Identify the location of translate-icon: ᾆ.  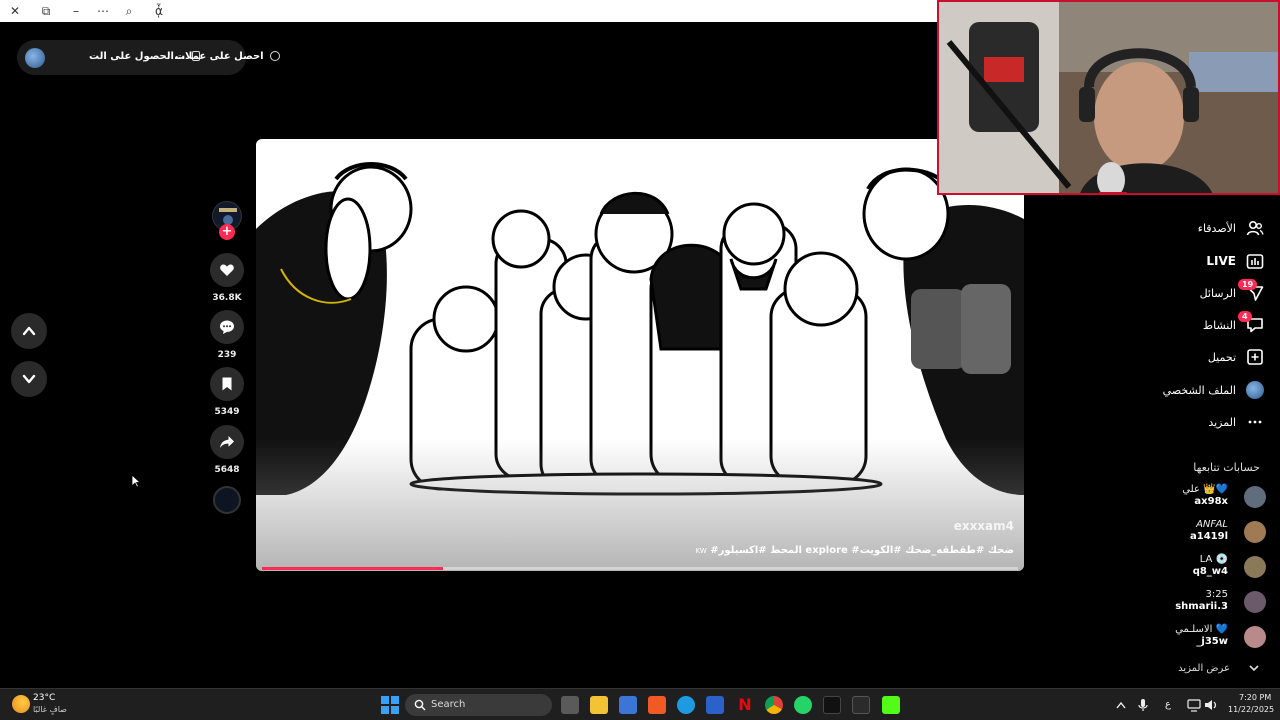
(159, 11).